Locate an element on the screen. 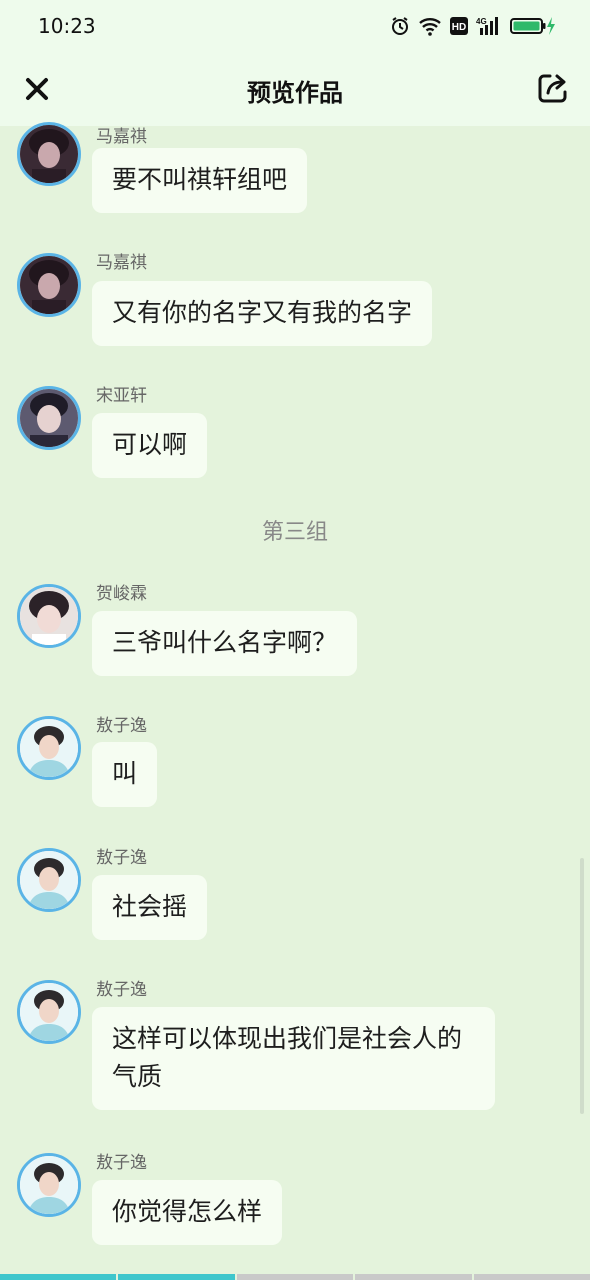  message-bubble: 要不叫祺轩组吧 is located at coordinates (200, 180).